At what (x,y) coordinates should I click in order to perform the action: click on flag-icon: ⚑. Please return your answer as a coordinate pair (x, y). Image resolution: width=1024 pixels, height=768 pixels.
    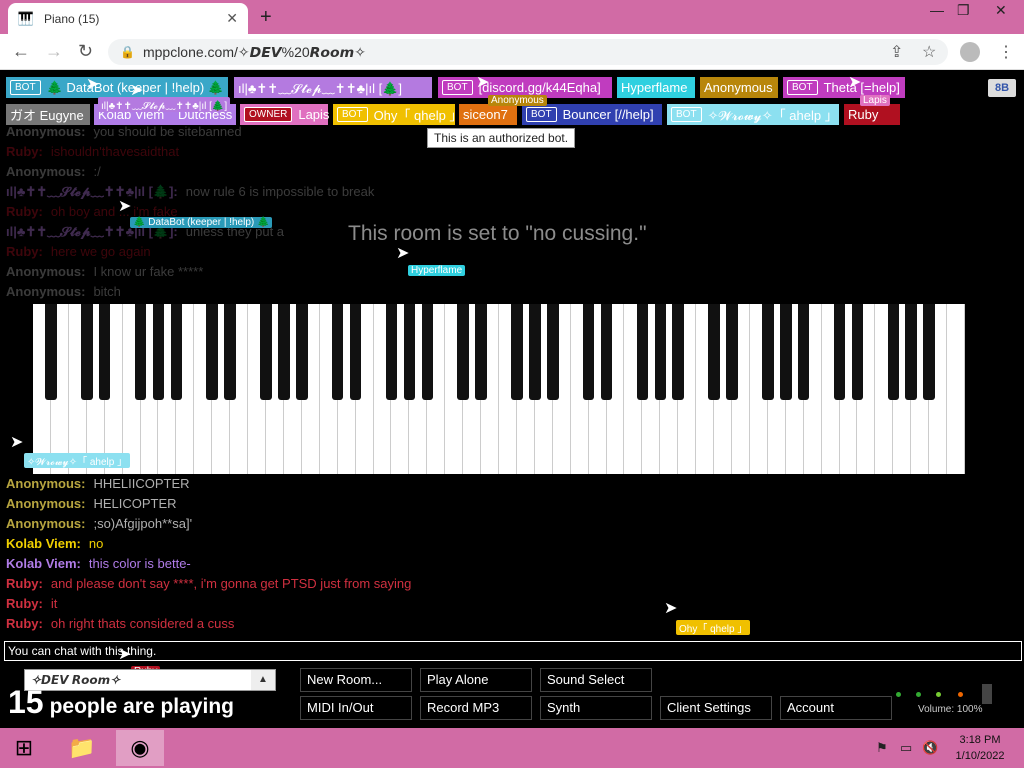
    Looking at the image, I should click on (882, 748).